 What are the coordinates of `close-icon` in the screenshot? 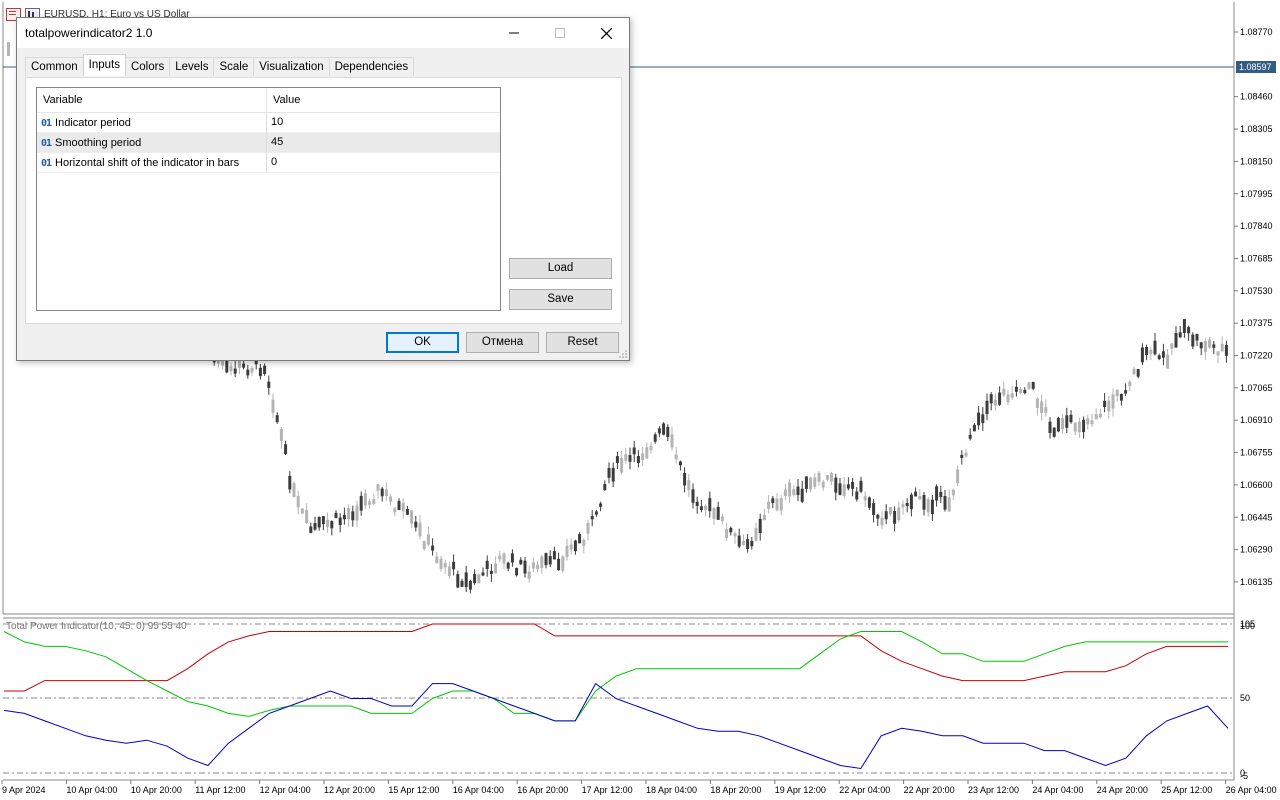 It's located at (606, 33).